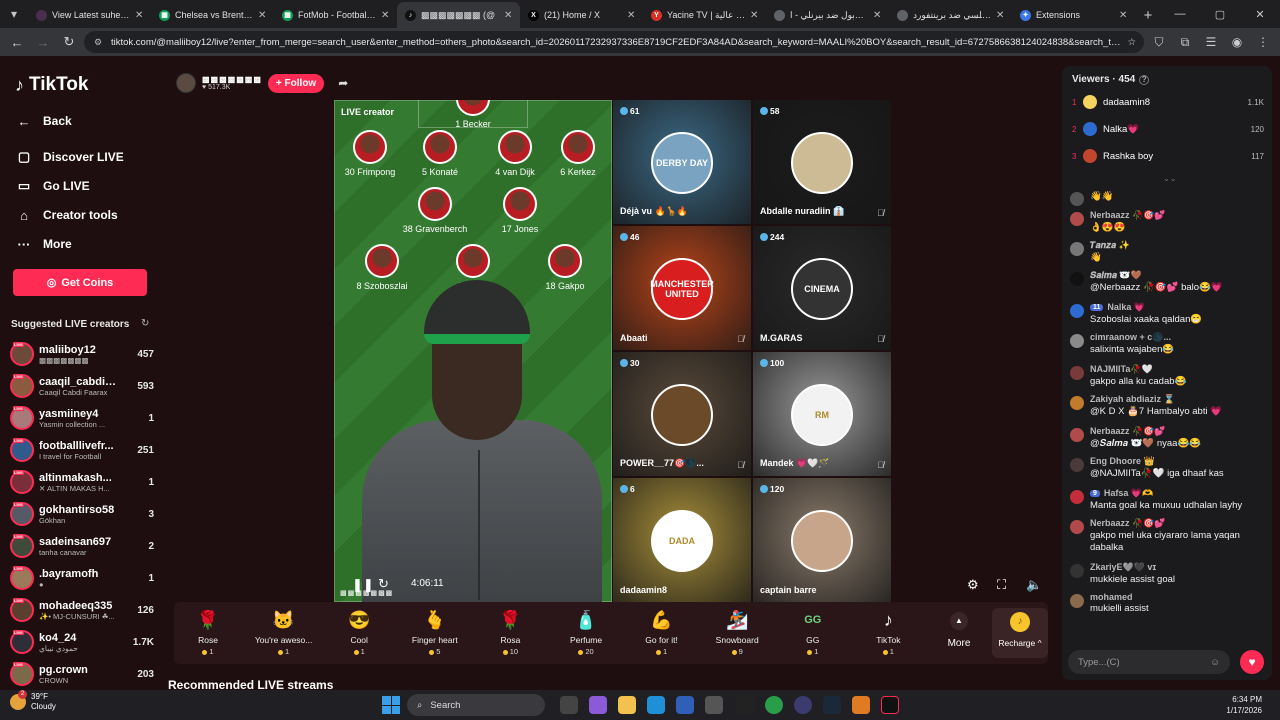  Describe the element at coordinates (391, 705) in the screenshot. I see `windows-start-icon` at that location.